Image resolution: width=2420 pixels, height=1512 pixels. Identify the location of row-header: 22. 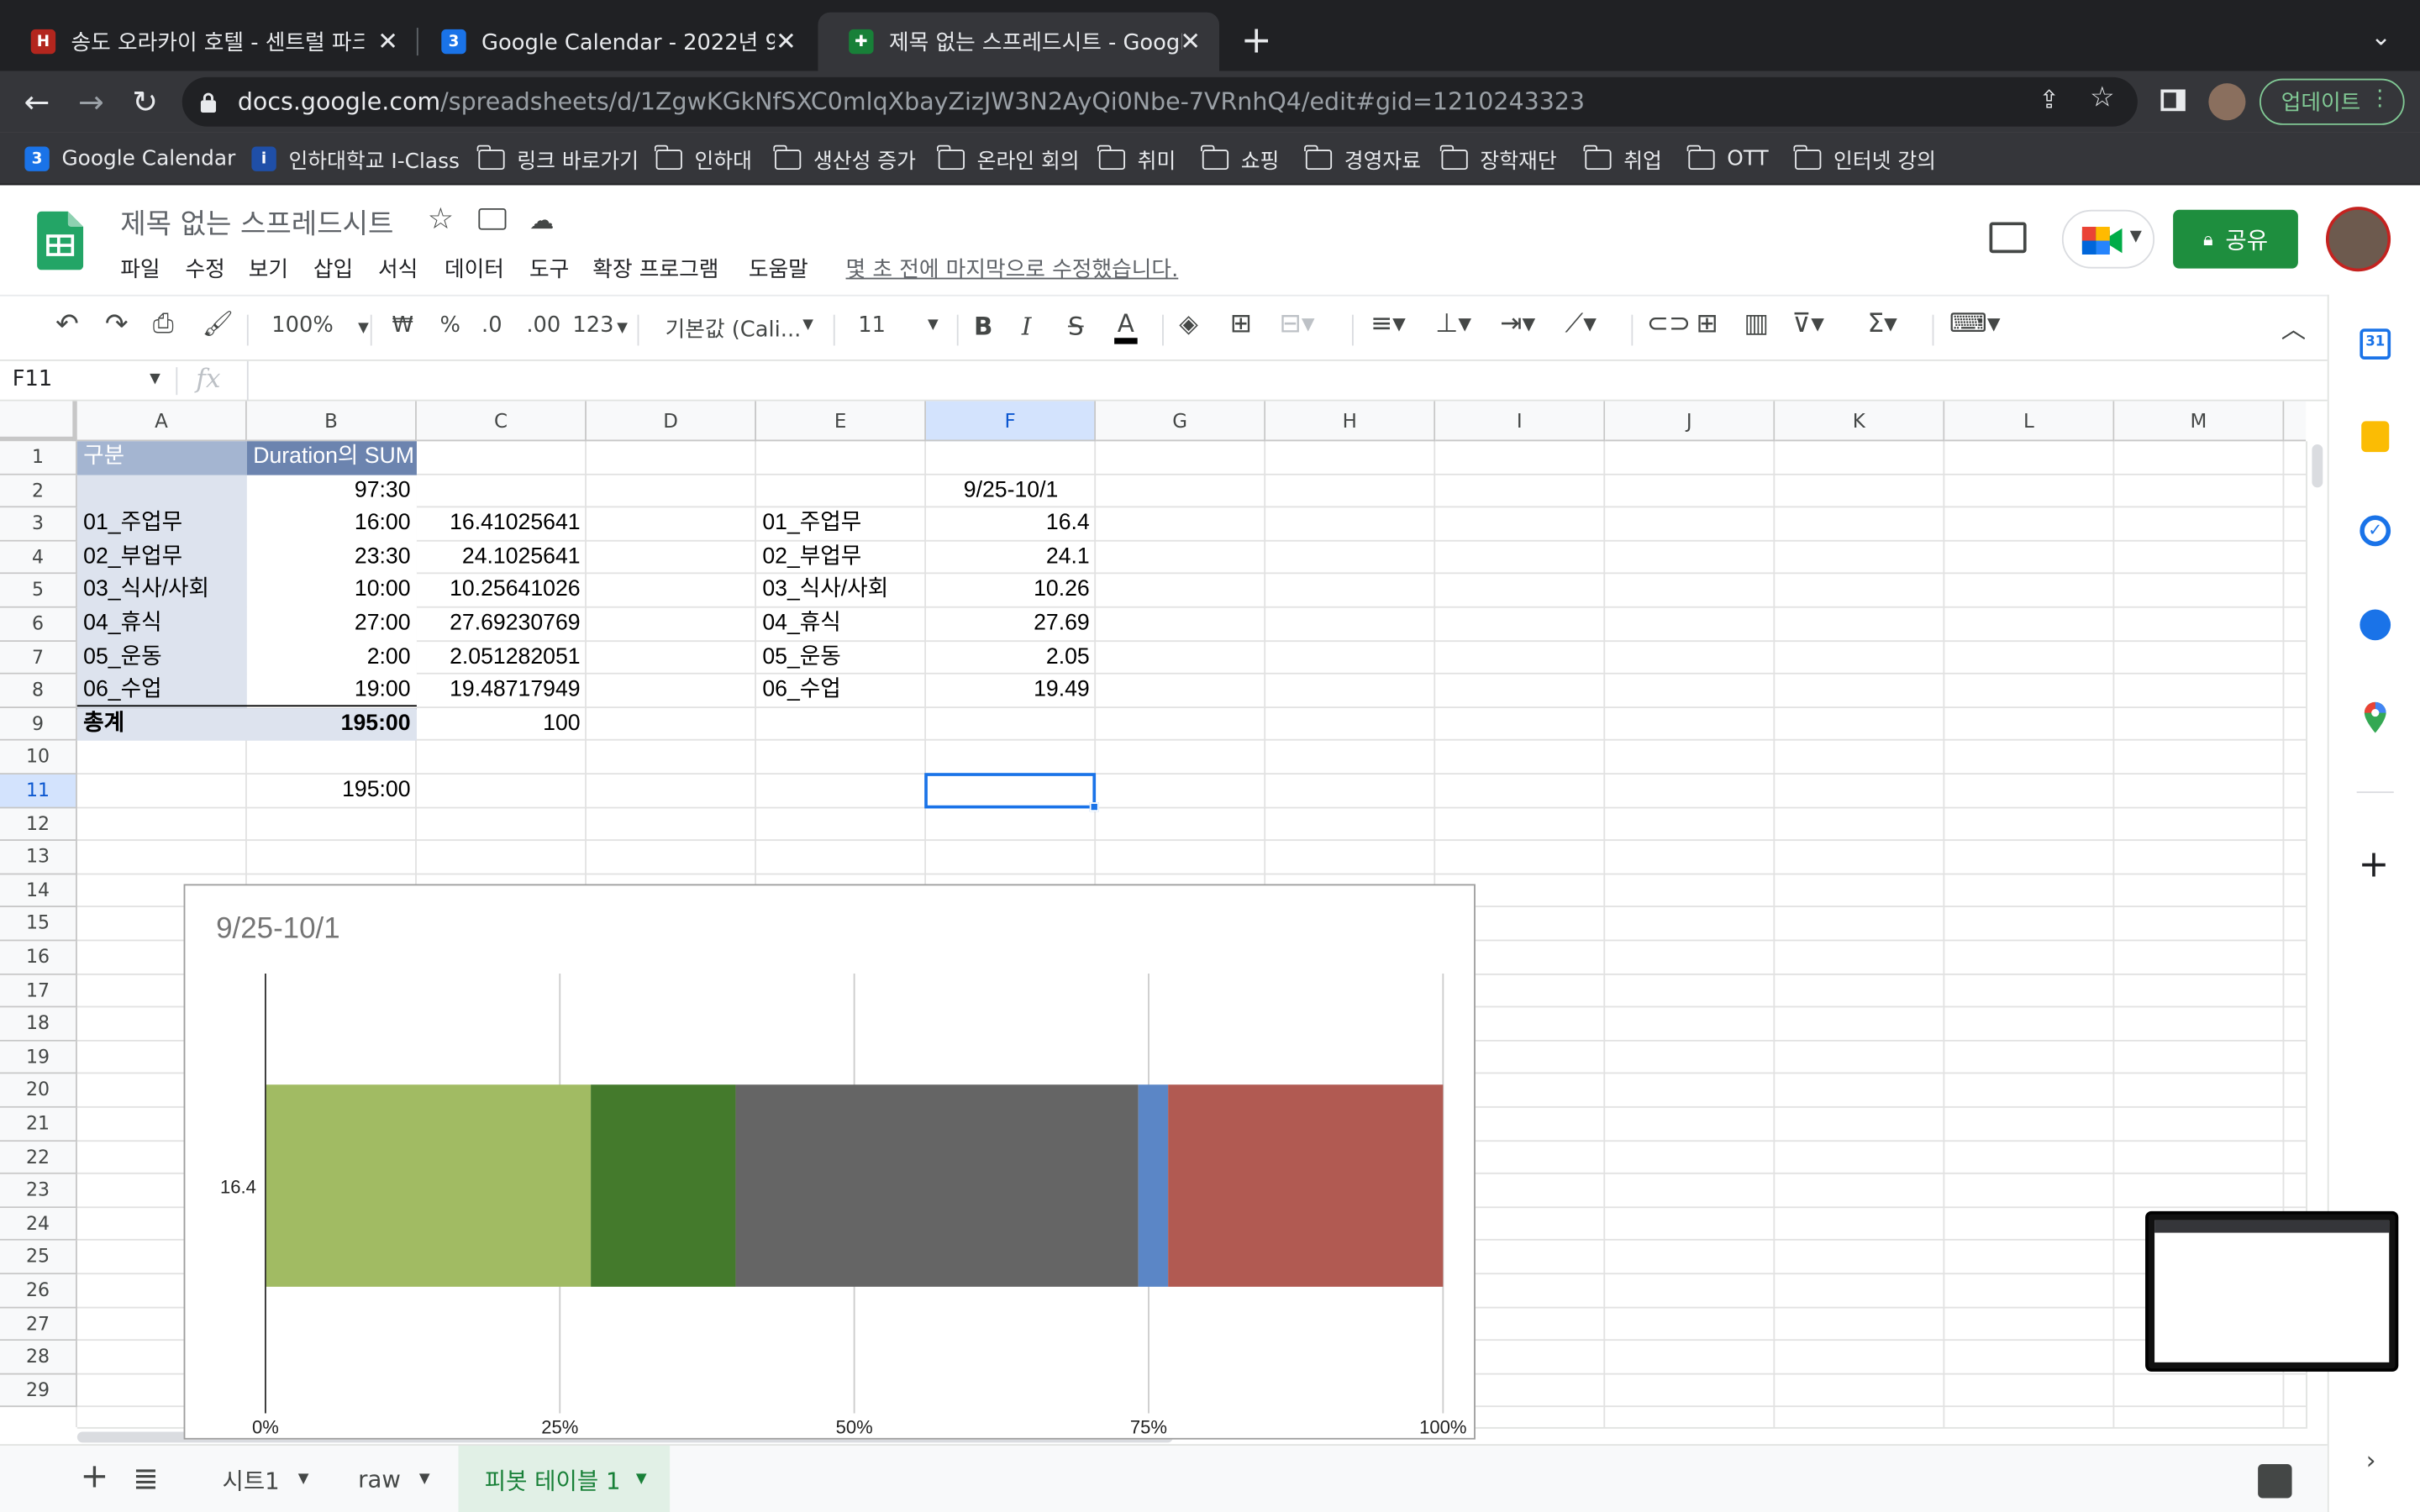
(38, 1158).